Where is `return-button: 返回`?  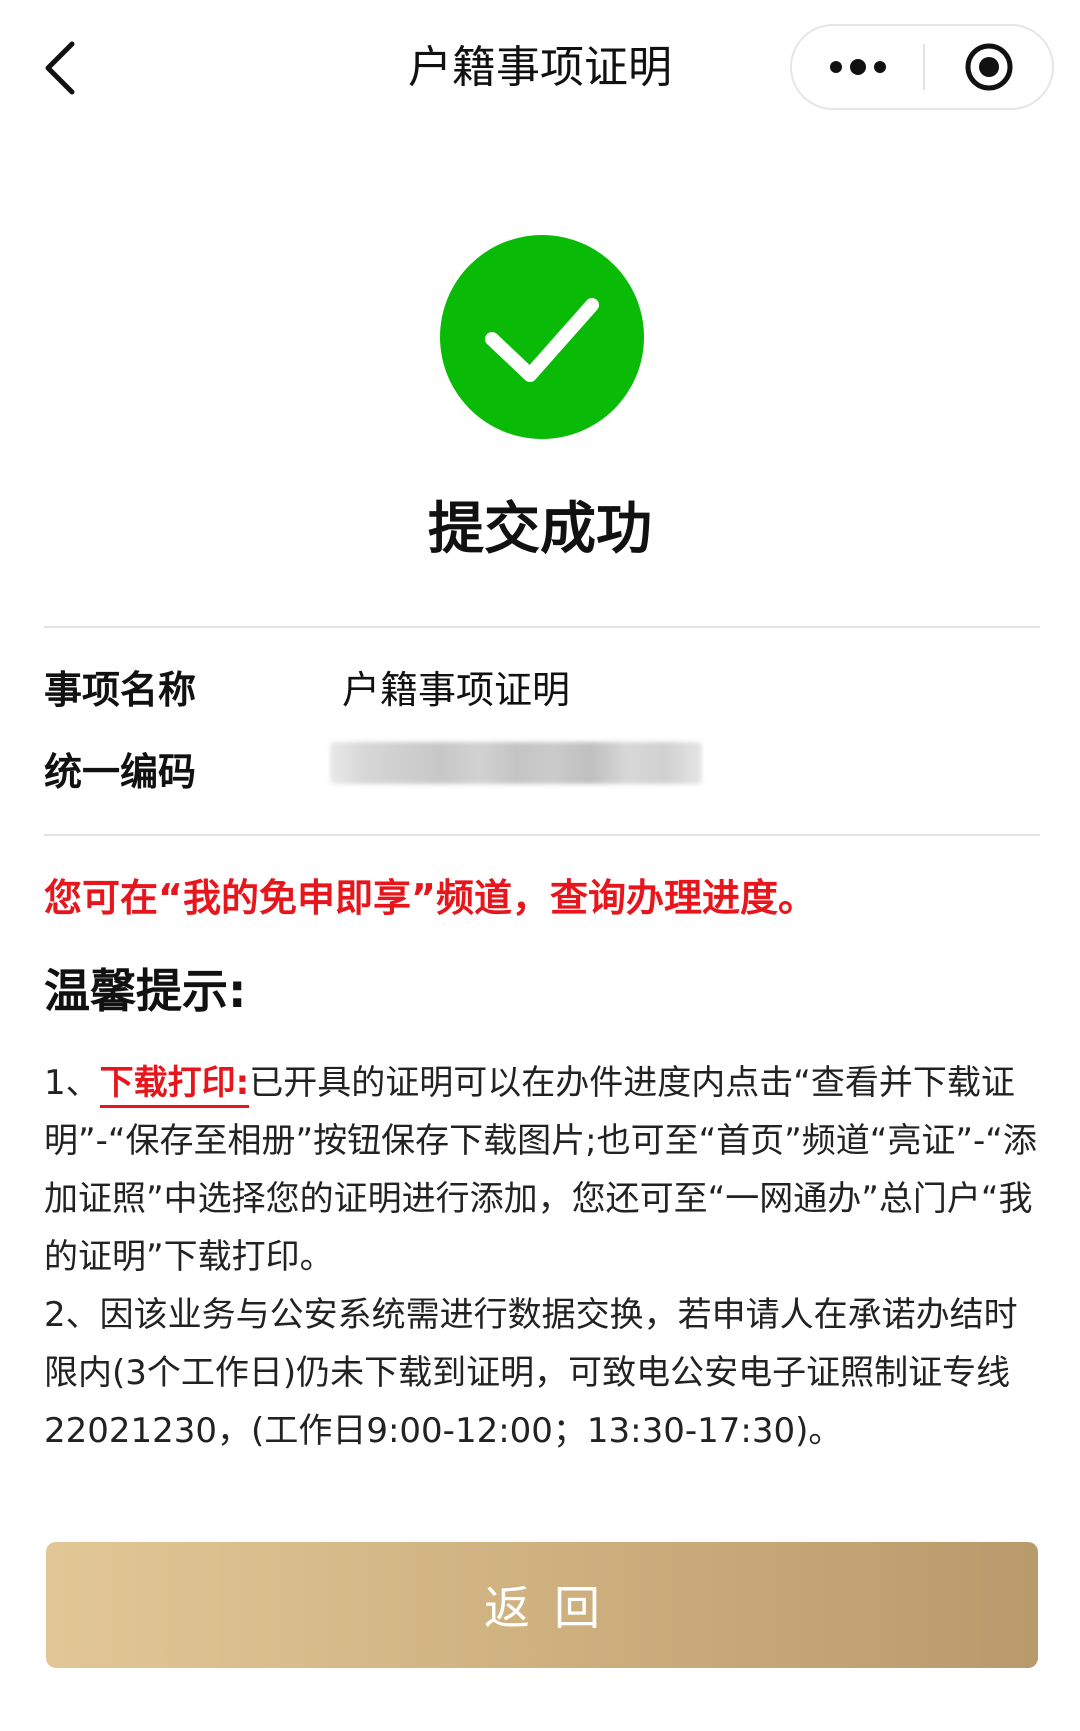
return-button: 返回 is located at coordinates (542, 1605).